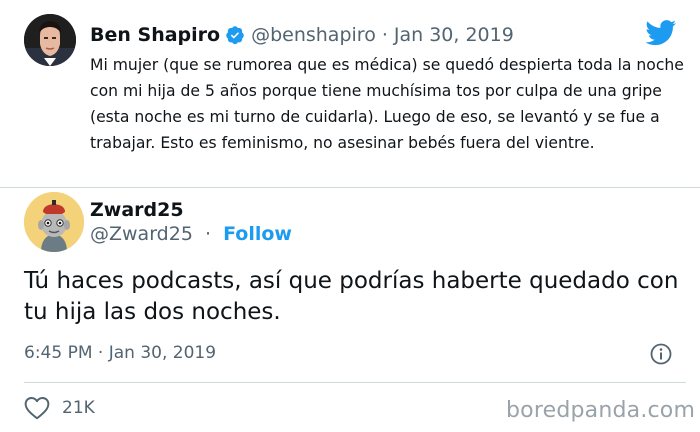  Describe the element at coordinates (54, 222) in the screenshot. I see `avatar-zward25` at that location.